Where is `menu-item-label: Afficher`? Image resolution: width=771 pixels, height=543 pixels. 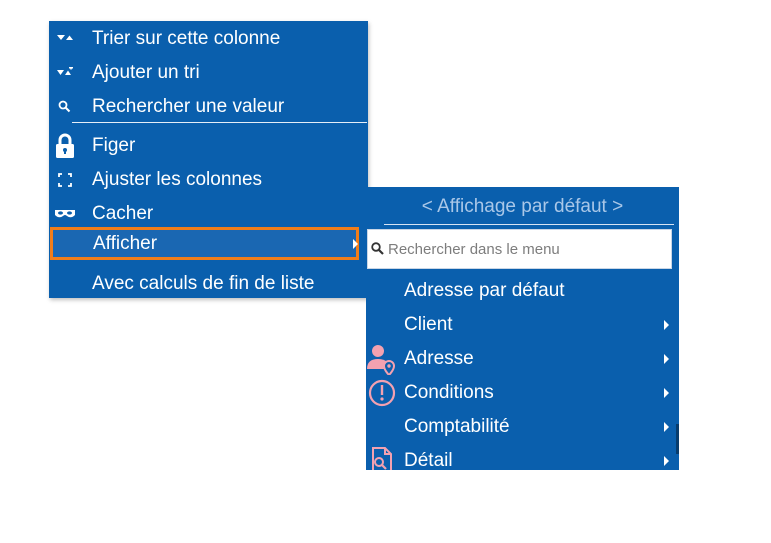
menu-item-label: Afficher is located at coordinates (125, 243).